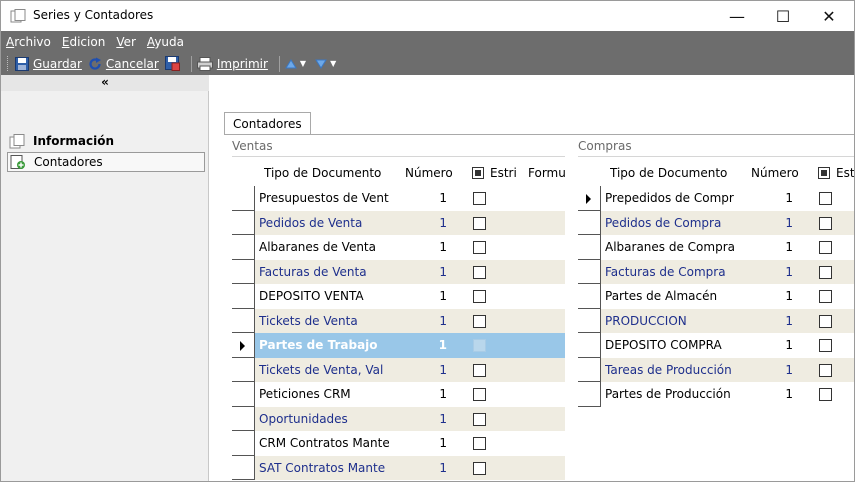 This screenshot has height=482, width=855. Describe the element at coordinates (105, 83) in the screenshot. I see `collapse-panel-button: «` at that location.